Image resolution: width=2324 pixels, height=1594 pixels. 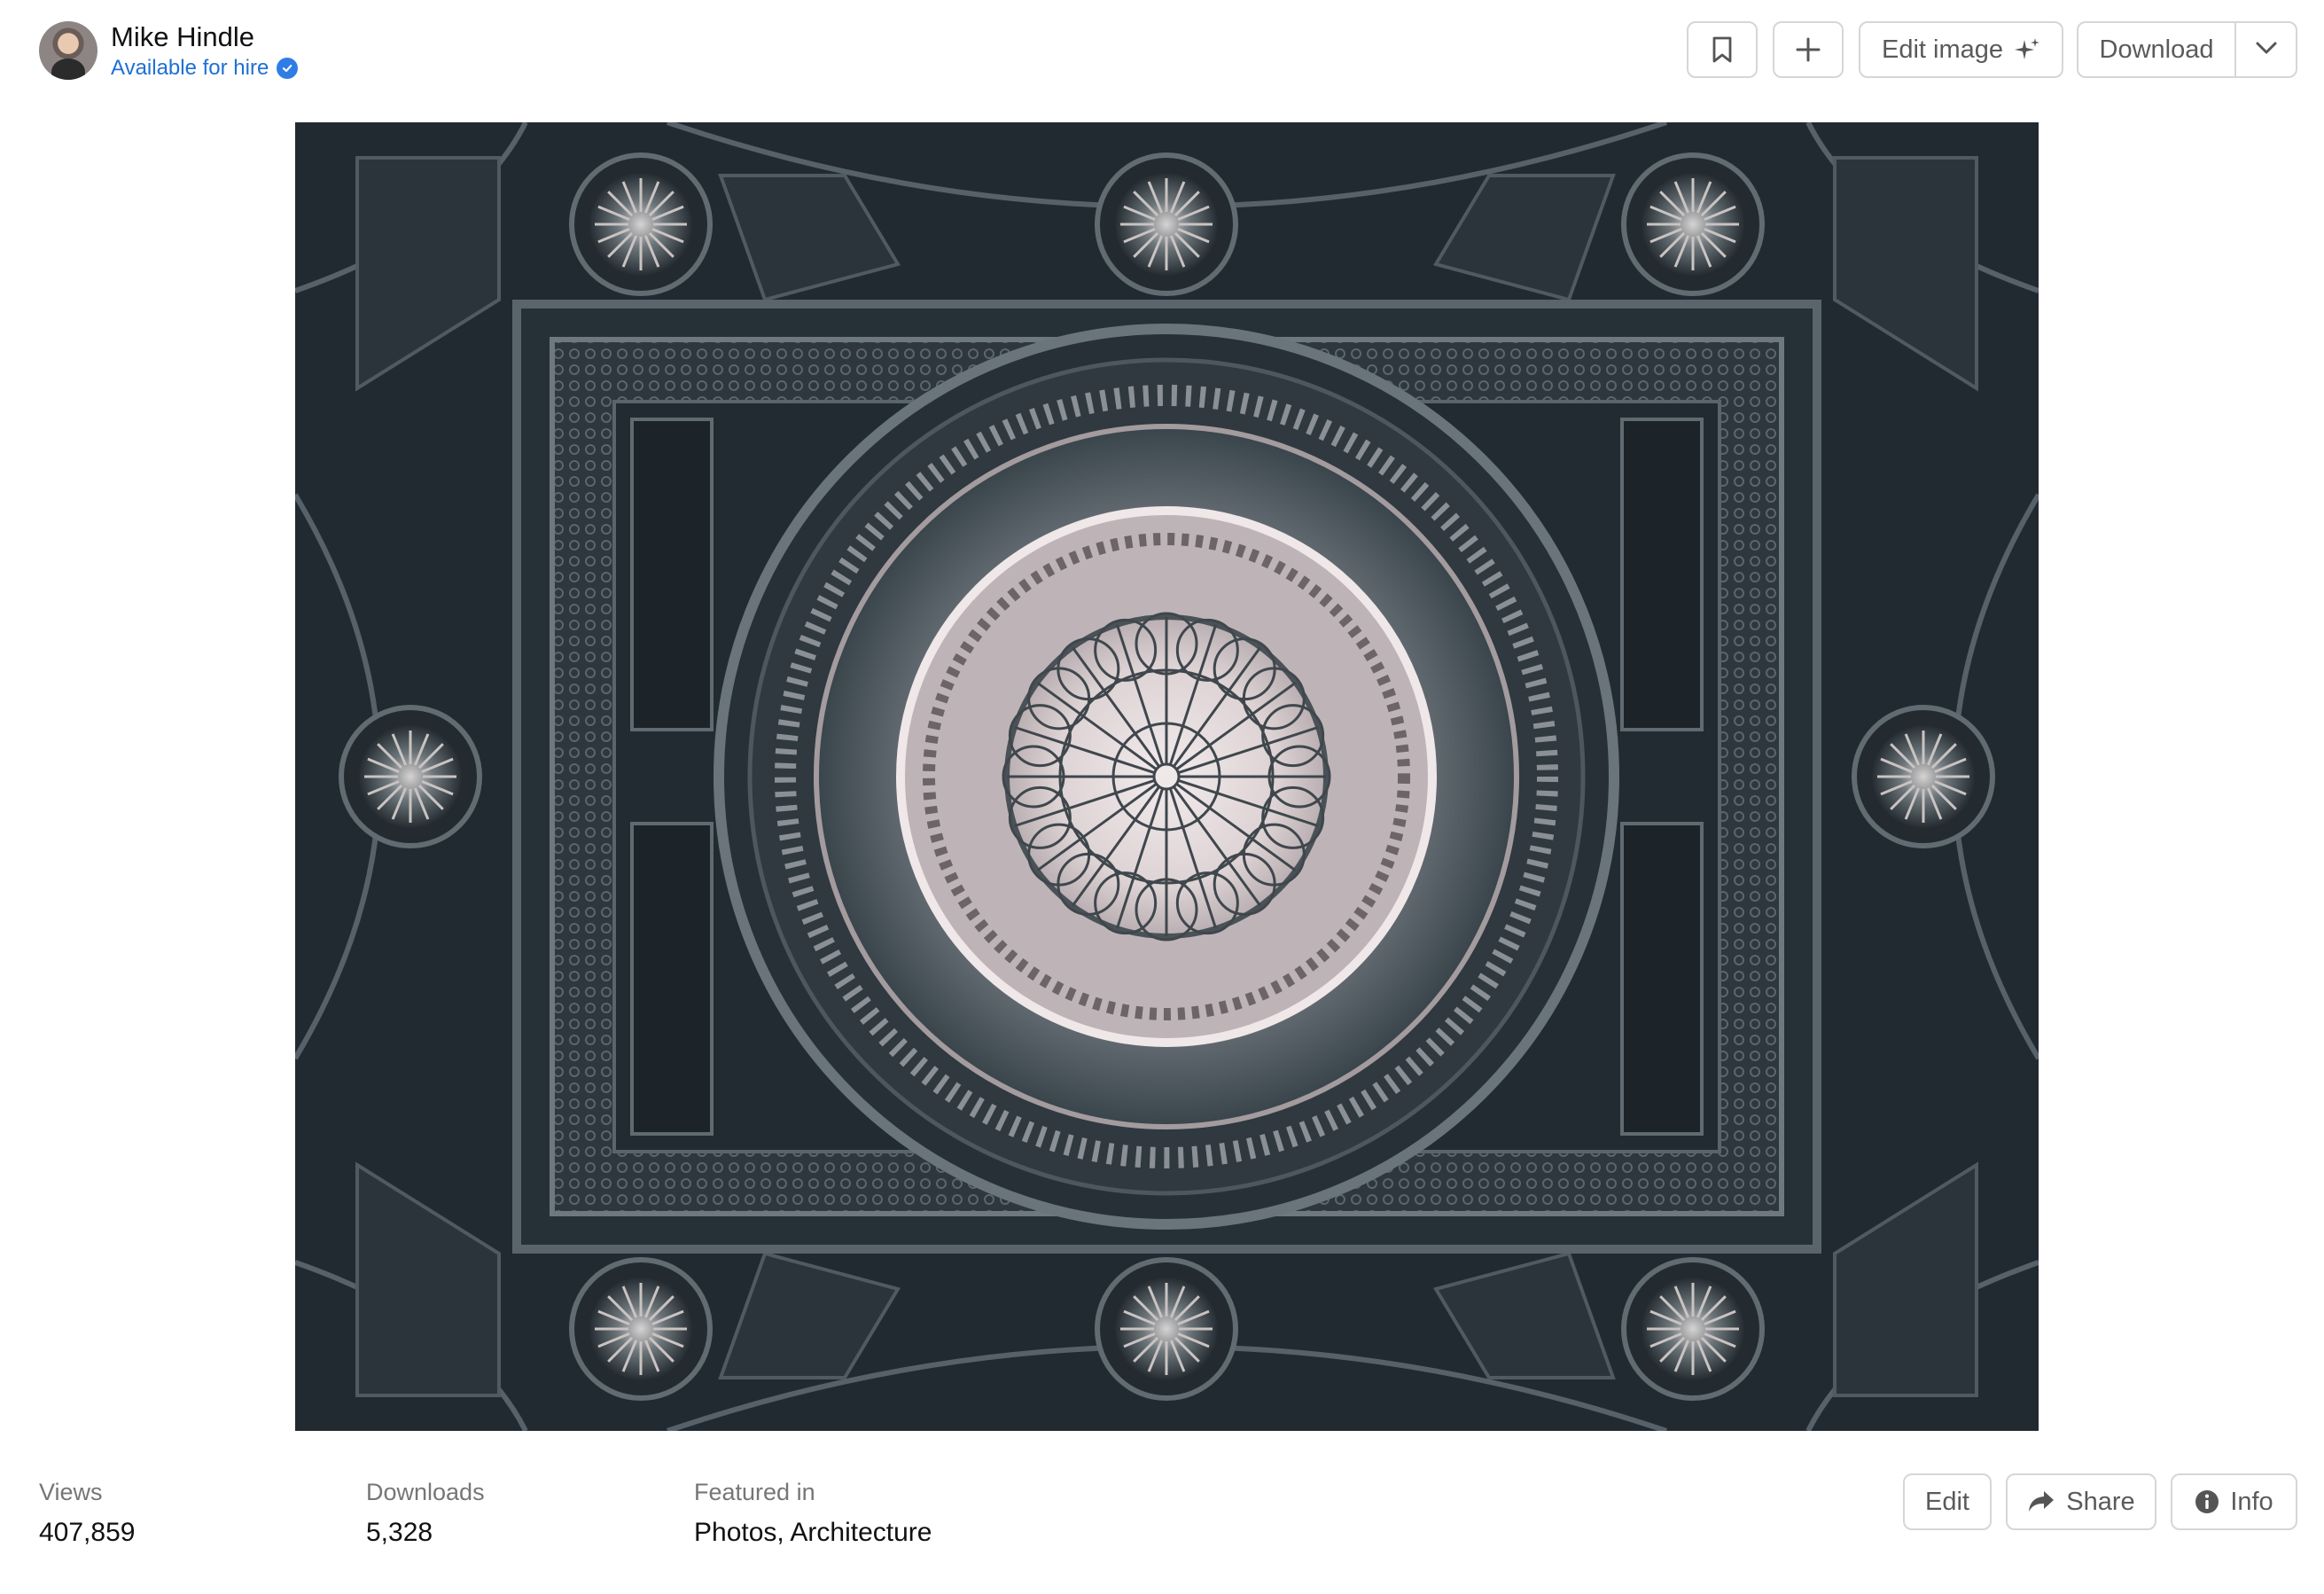 I want to click on info-label: Info, so click(x=2252, y=1502).